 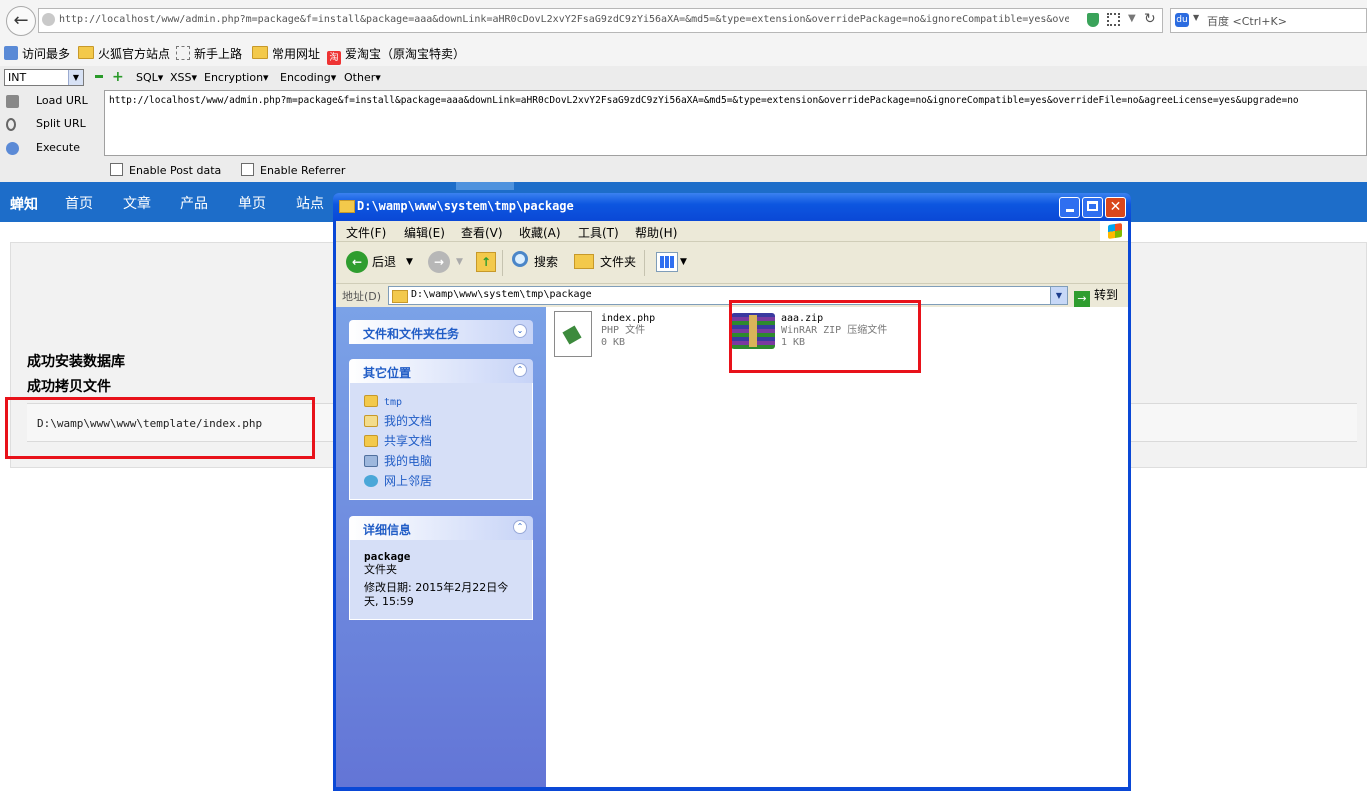 What do you see at coordinates (732, 207) in the screenshot?
I see `explorer-title-bar: D:\wamp\www\system\tmp\package ✕` at bounding box center [732, 207].